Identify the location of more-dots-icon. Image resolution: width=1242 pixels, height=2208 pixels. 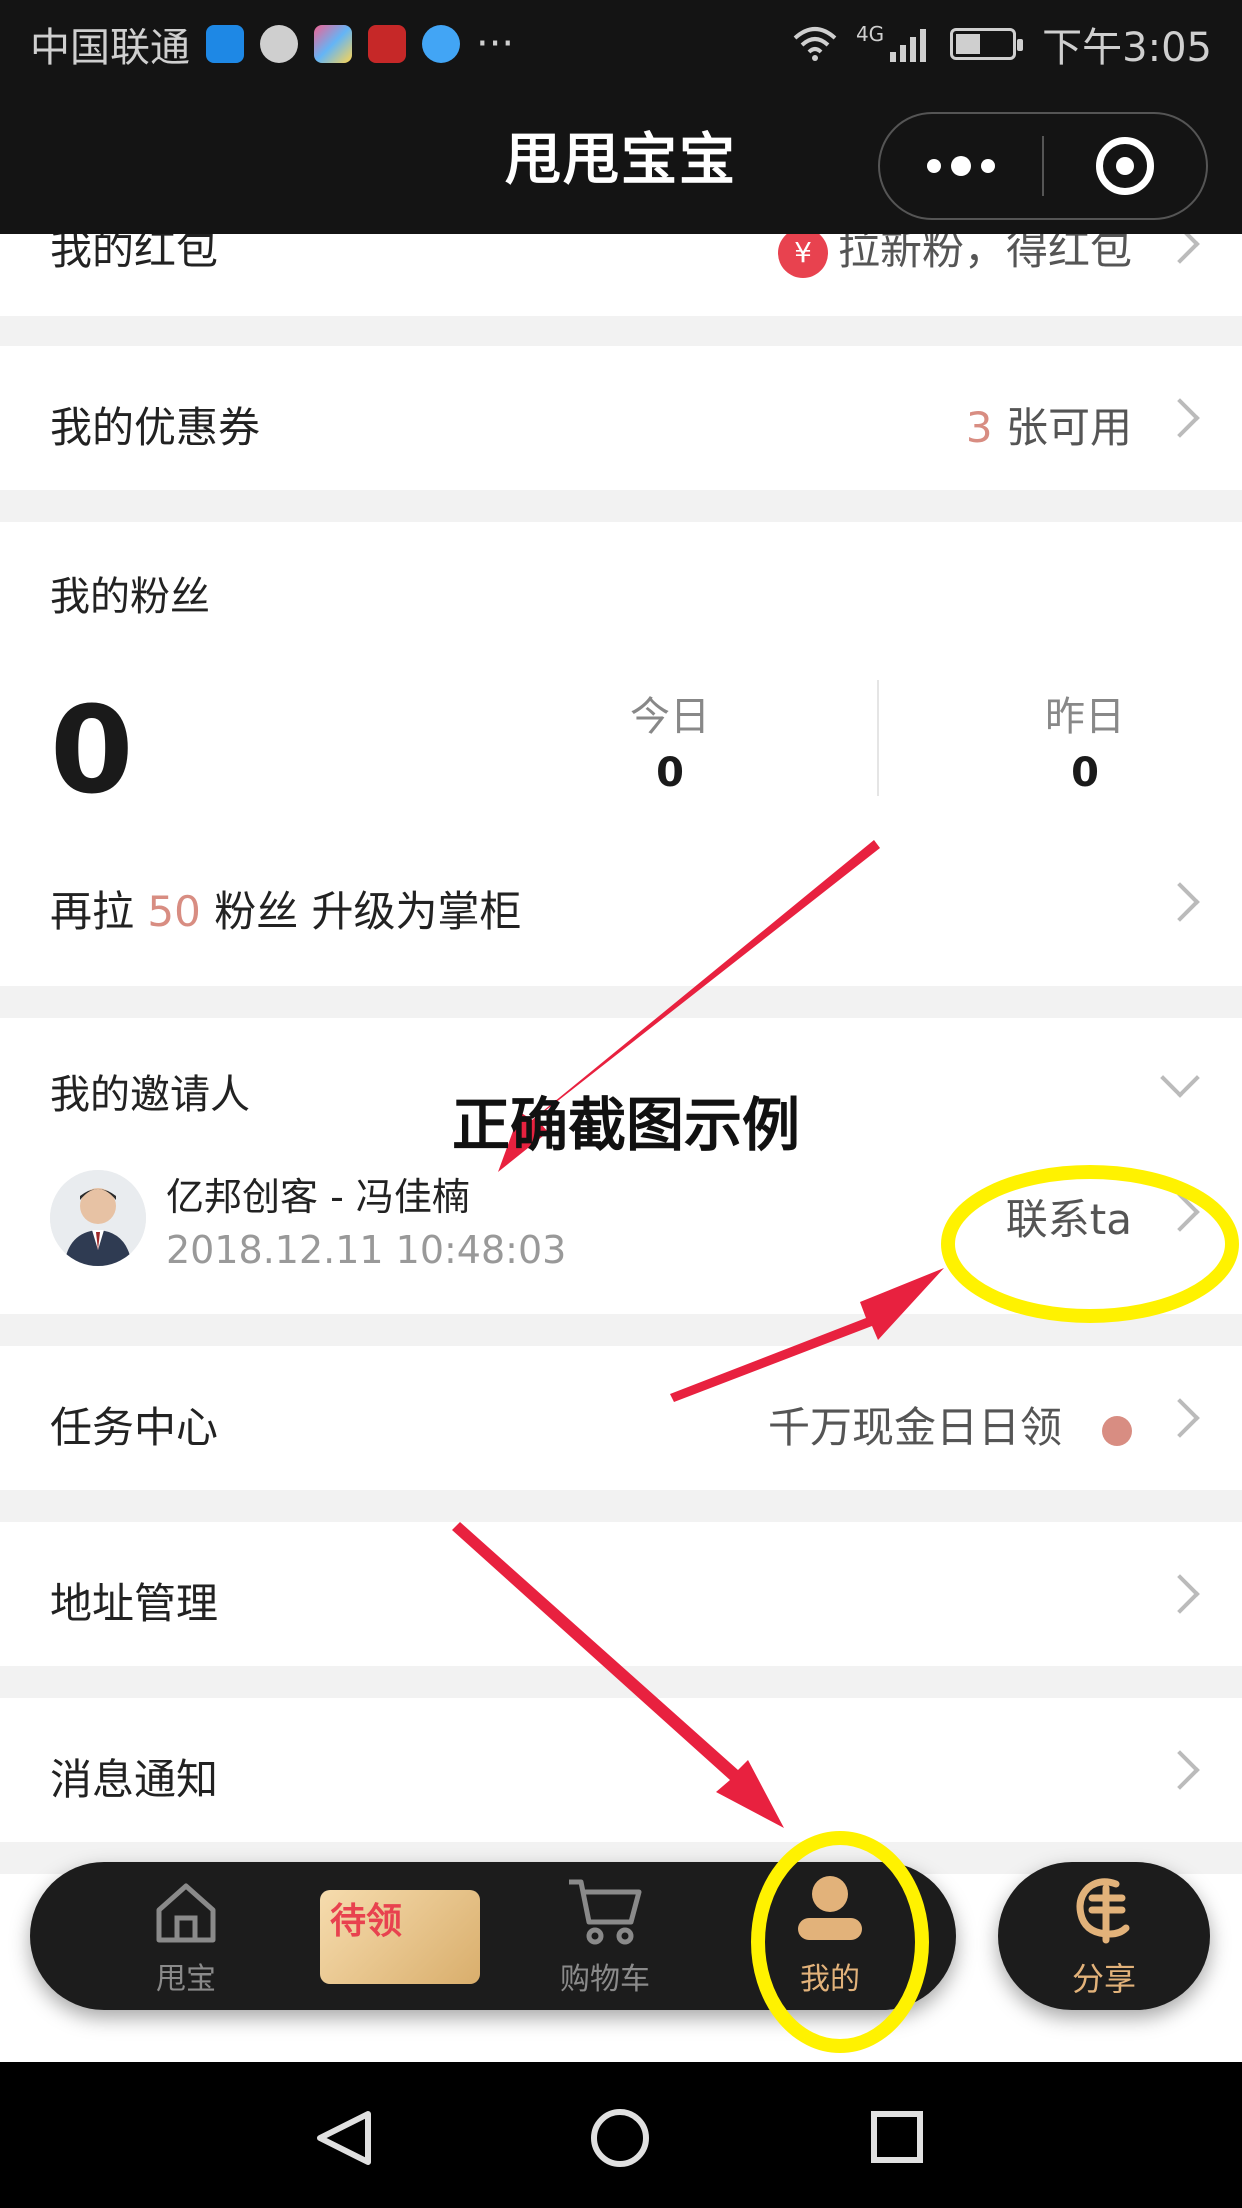
(934, 166).